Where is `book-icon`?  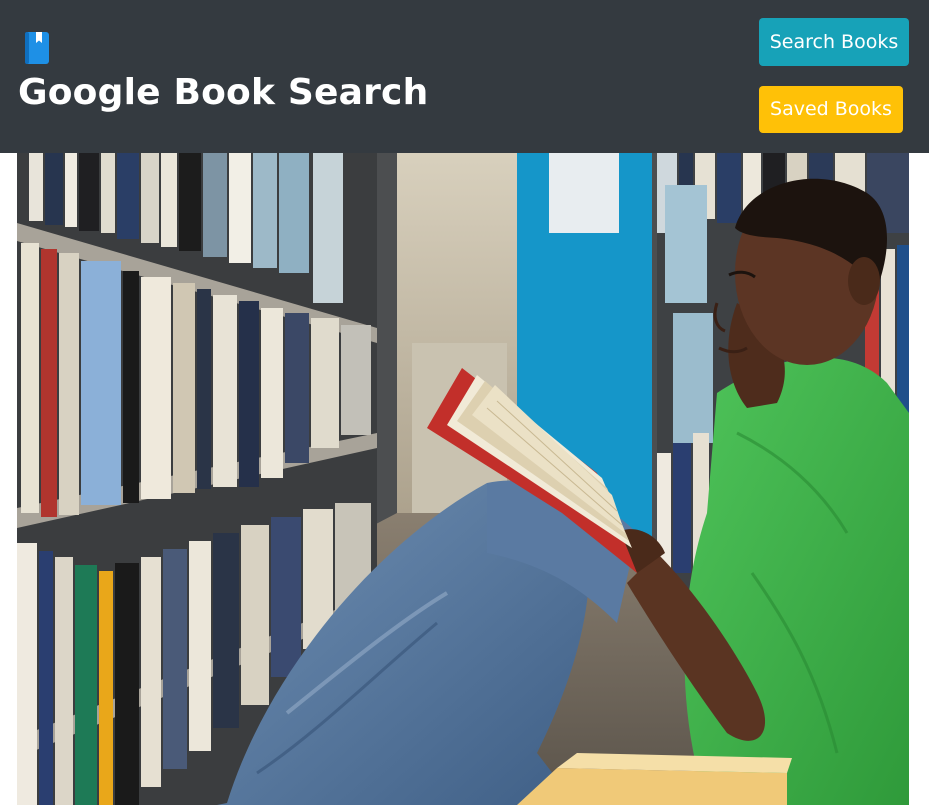 book-icon is located at coordinates (37, 48).